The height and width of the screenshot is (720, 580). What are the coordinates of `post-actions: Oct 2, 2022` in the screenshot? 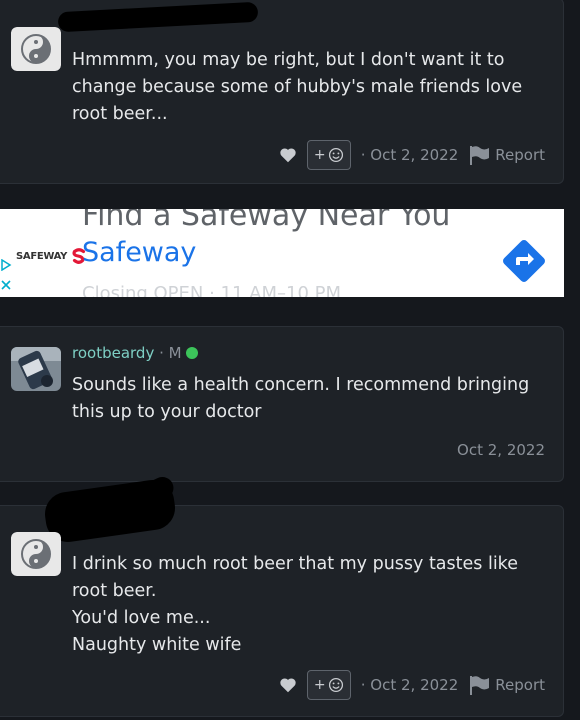 It's located at (501, 450).